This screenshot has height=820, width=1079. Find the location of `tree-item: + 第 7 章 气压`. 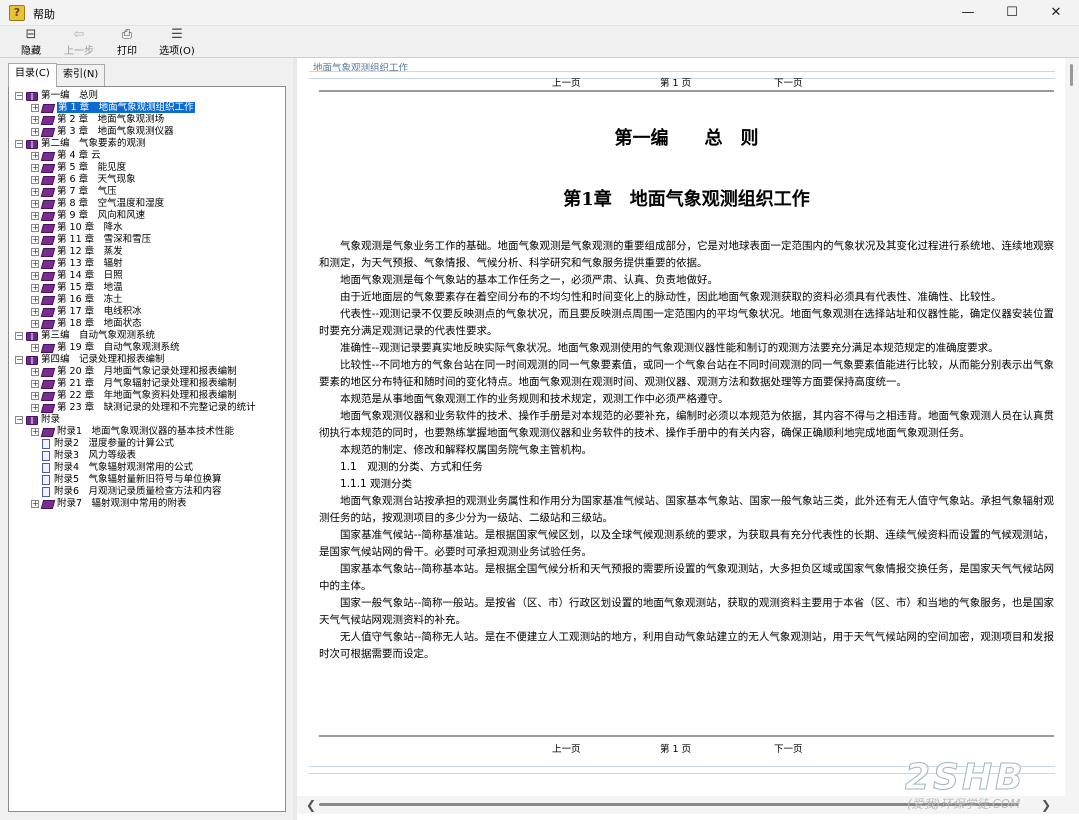

tree-item: + 第 7 章 气压 is located at coordinates (74, 192).